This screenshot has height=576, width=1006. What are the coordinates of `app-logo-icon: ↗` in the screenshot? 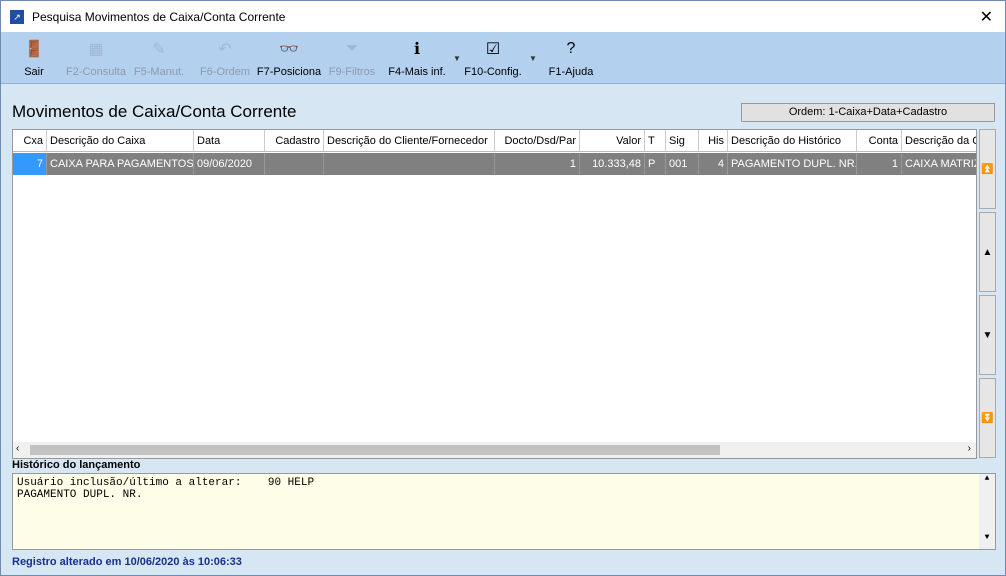 It's located at (17, 16).